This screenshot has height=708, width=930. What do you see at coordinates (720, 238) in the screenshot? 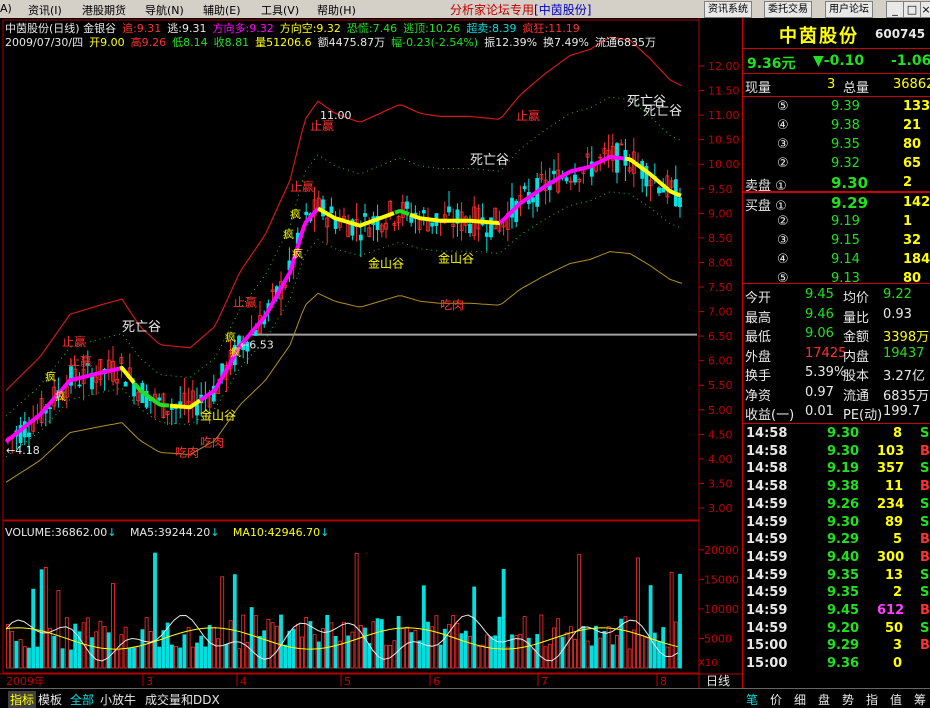
I see `price-axis-label: 8.50` at bounding box center [720, 238].